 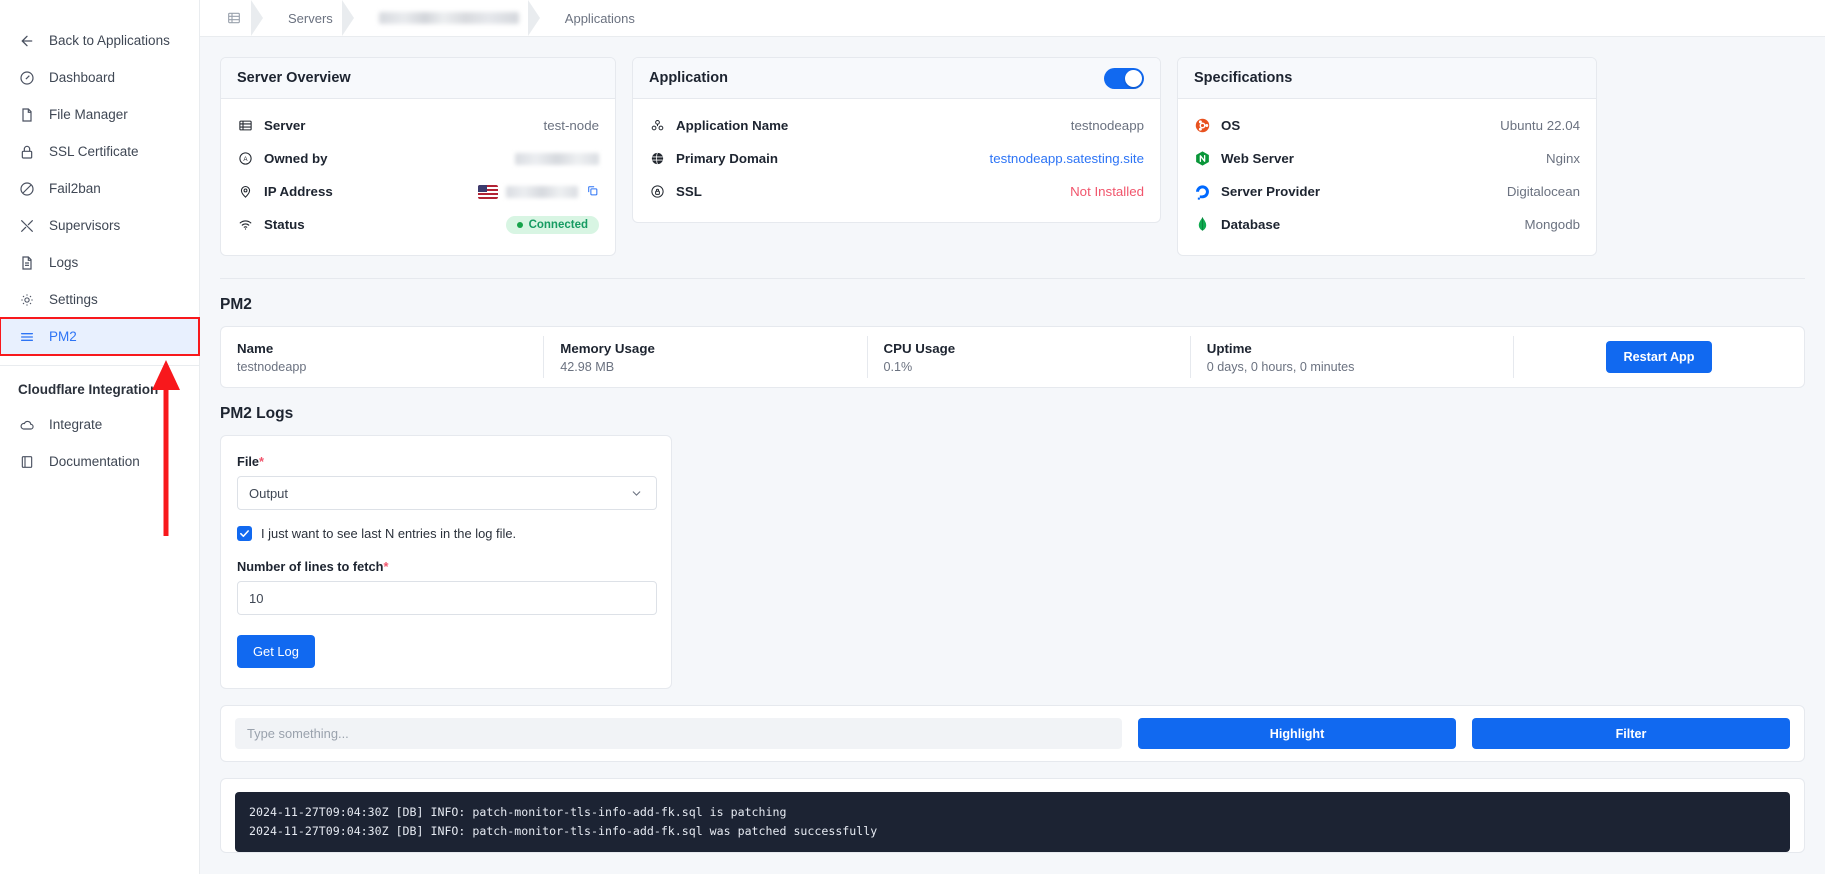 I want to click on server-row-value: test-node, so click(x=571, y=125).